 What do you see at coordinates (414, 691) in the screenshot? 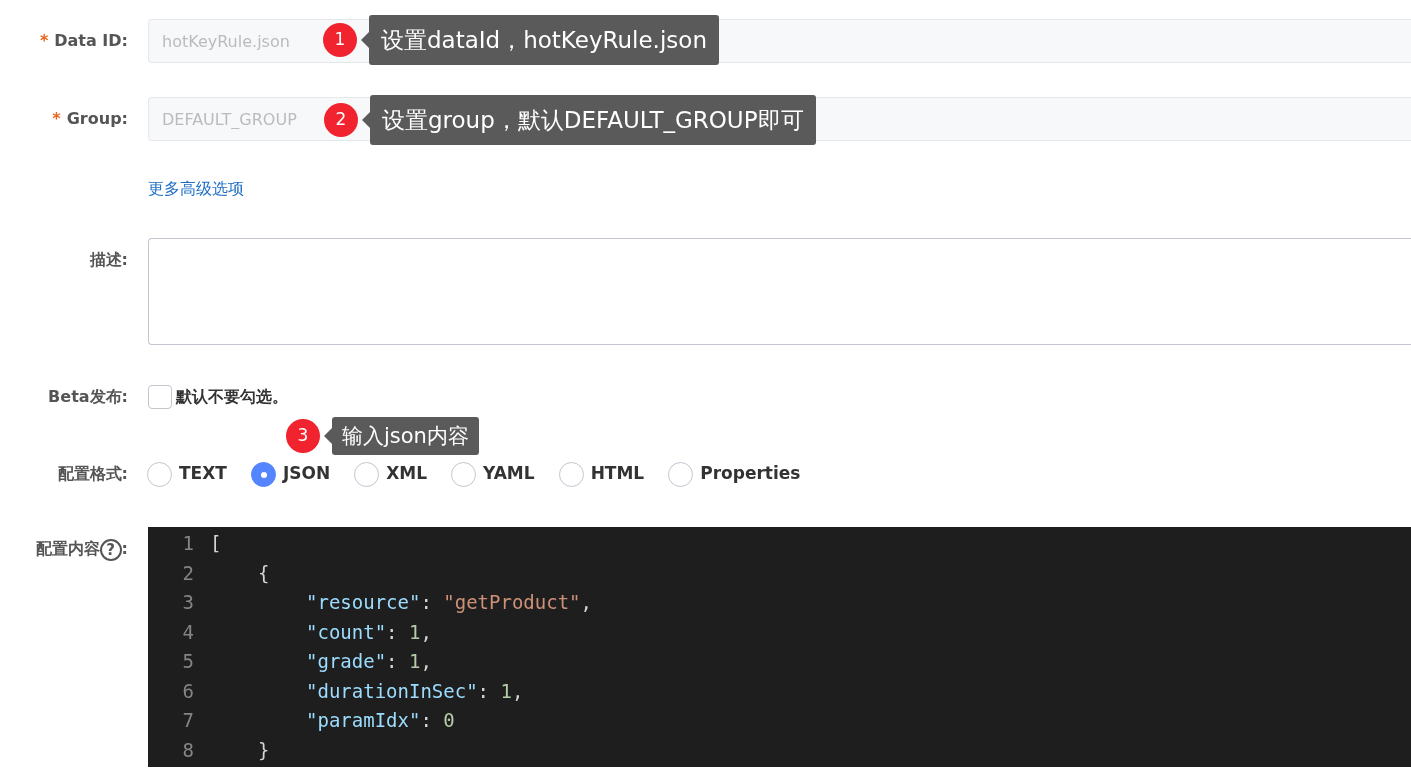
I see `code-line: "durationInSec": 1,` at bounding box center [414, 691].